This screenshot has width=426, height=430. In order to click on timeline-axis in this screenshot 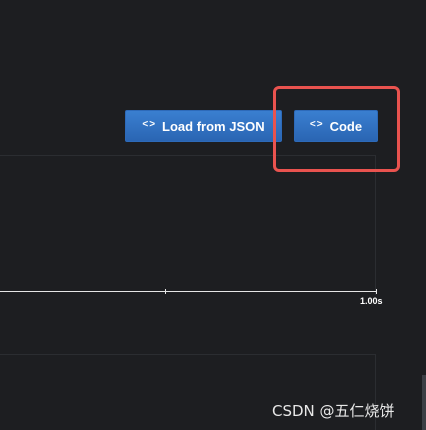, I will do `click(188, 291)`.